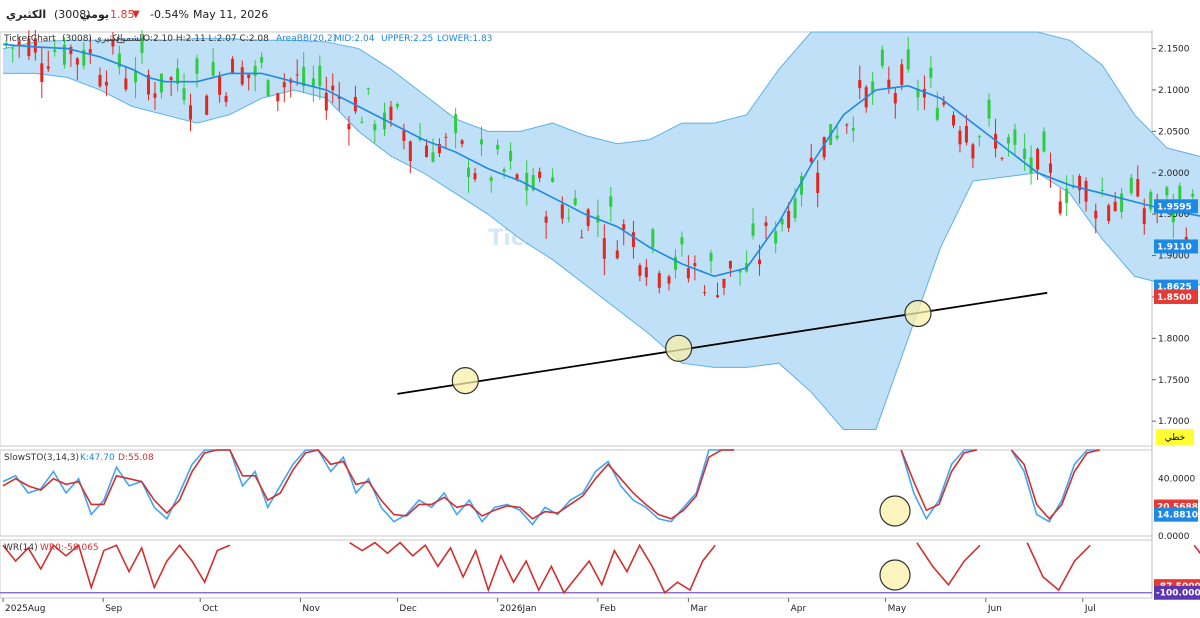 This screenshot has height=618, width=1200. I want to click on williams-value: WR0:-58.065, so click(69, 548).